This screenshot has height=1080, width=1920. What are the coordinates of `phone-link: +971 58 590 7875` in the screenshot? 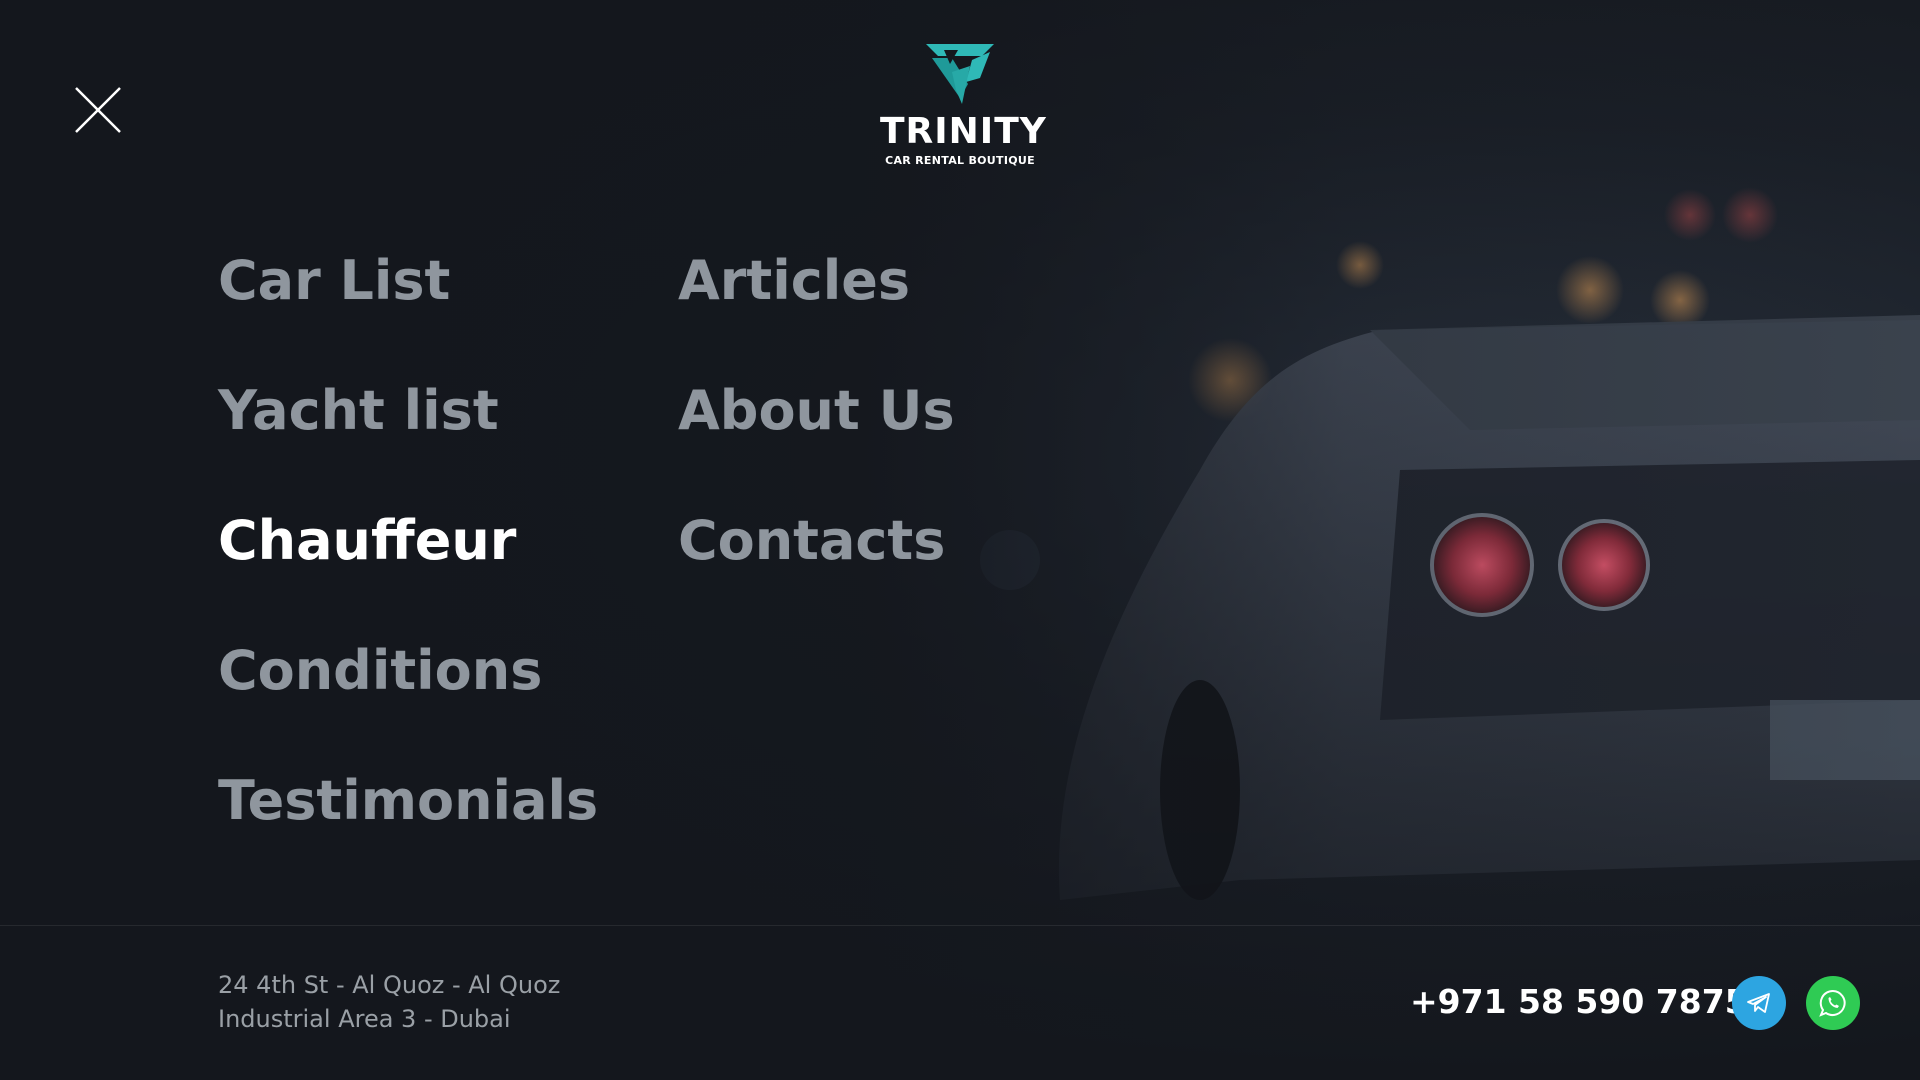 It's located at (1579, 1002).